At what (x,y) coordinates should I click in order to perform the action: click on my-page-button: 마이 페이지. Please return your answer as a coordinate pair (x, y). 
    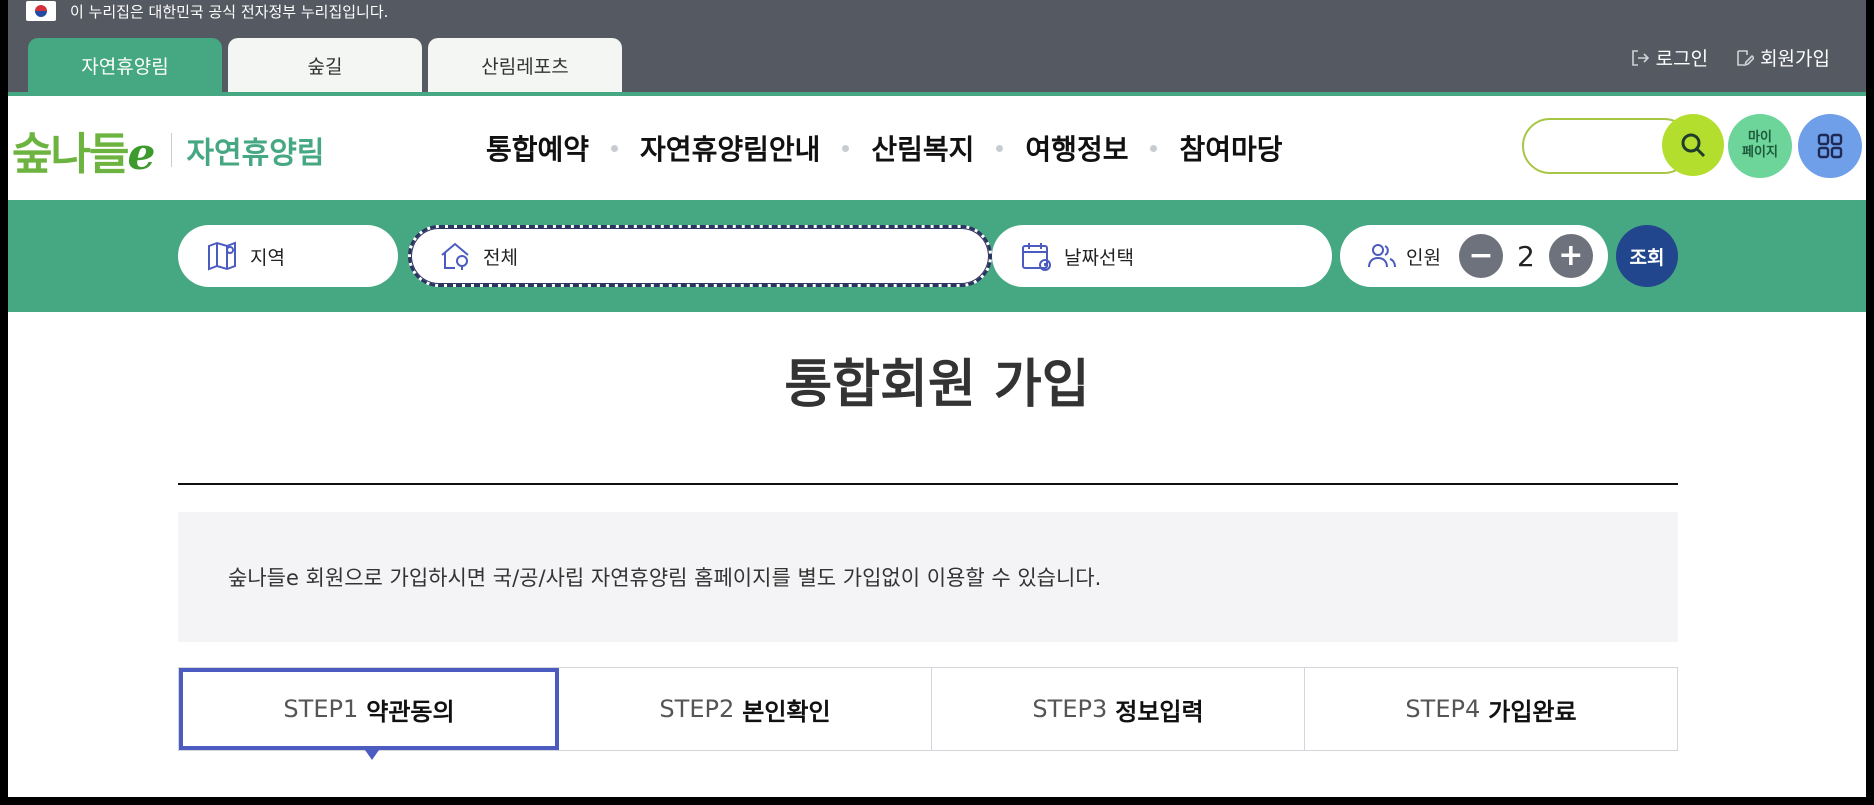
    Looking at the image, I should click on (1760, 146).